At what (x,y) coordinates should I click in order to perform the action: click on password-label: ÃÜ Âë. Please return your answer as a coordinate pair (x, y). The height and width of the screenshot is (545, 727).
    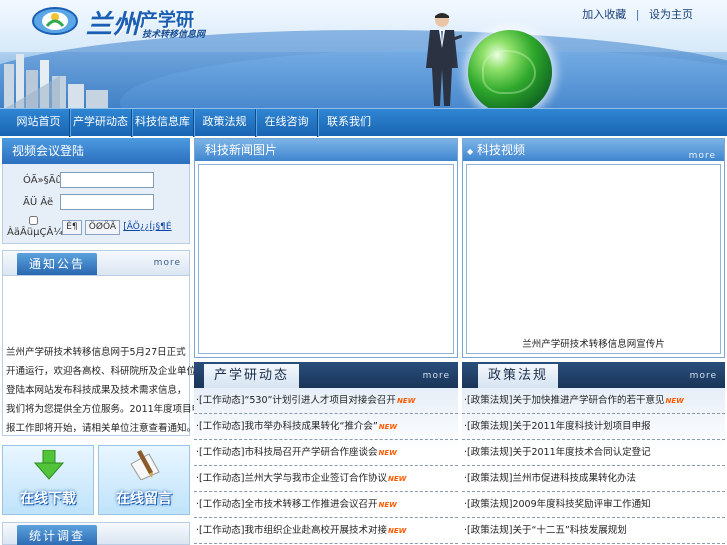
    Looking at the image, I should click on (38, 202).